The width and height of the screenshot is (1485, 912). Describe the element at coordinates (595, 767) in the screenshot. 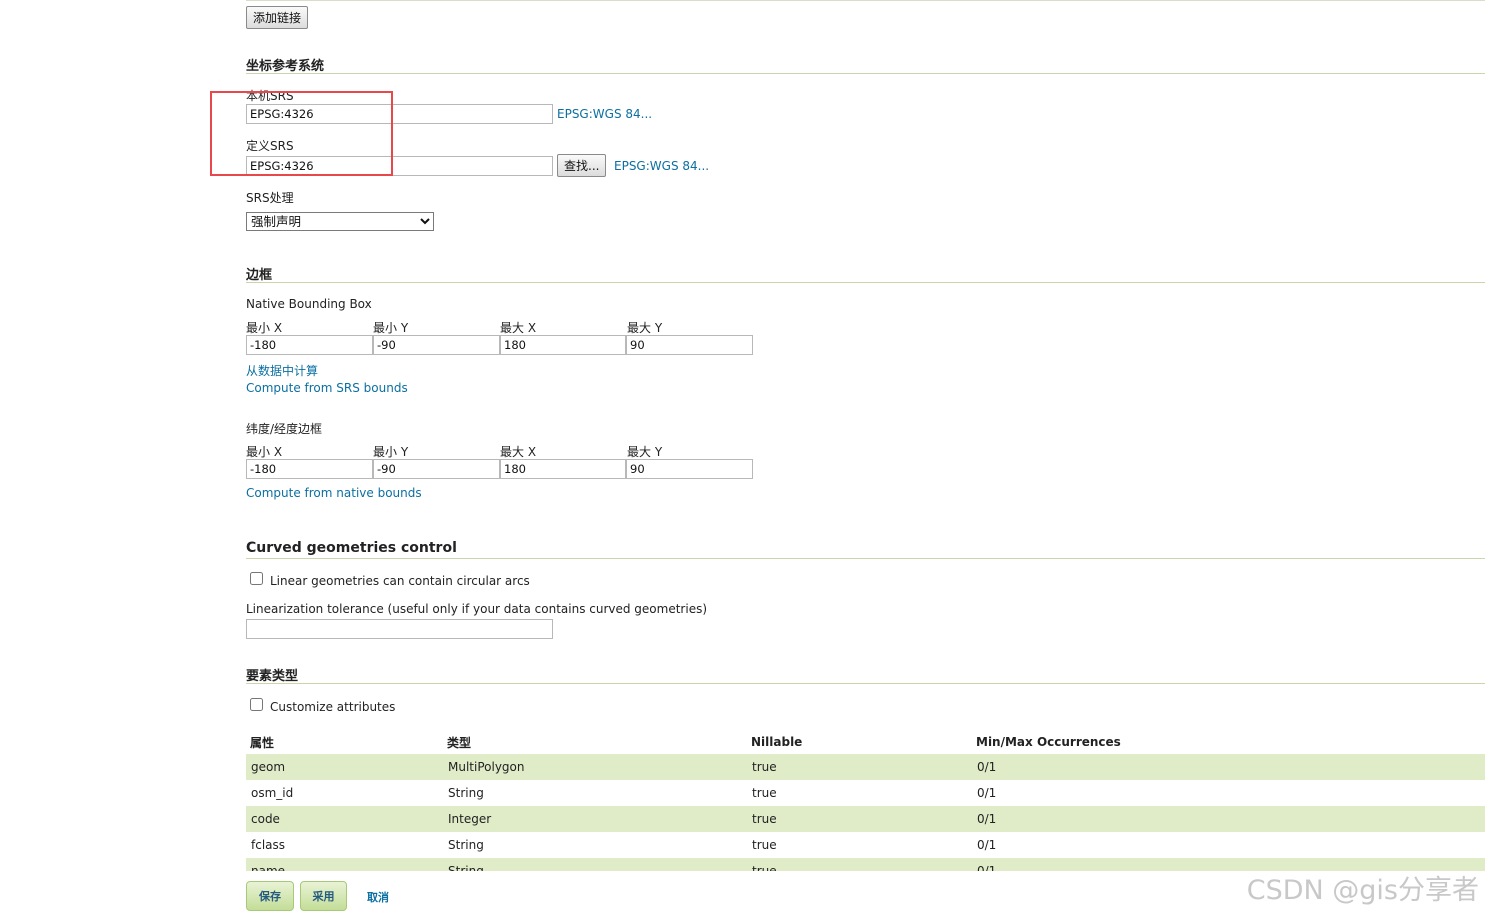

I see `cell-type: MultiPolygon` at that location.